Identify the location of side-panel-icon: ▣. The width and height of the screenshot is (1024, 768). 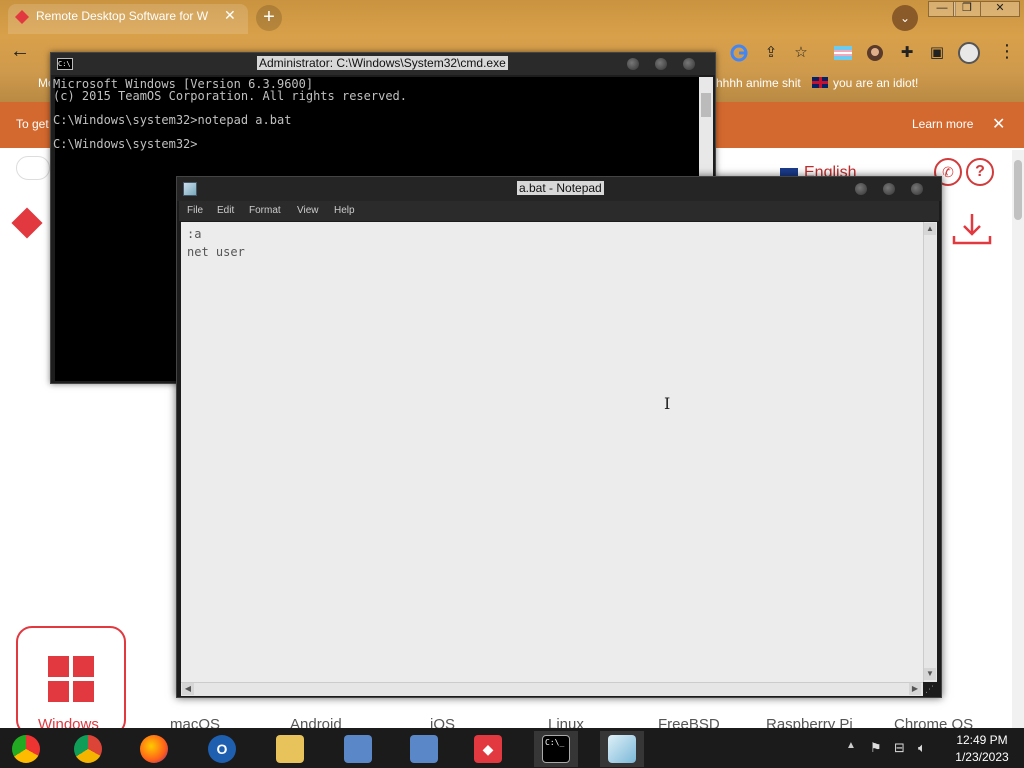
(937, 53).